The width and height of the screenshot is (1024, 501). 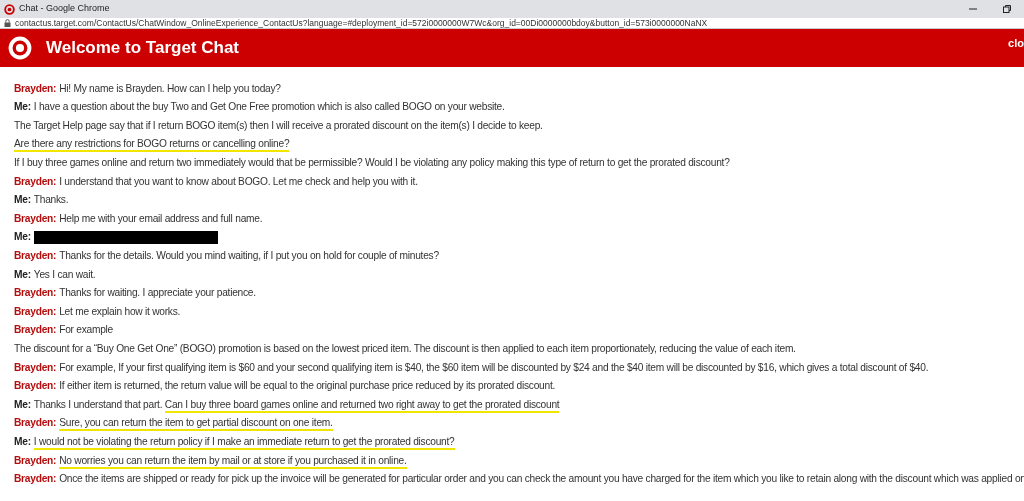 I want to click on restore-icon, so click(x=1007, y=9).